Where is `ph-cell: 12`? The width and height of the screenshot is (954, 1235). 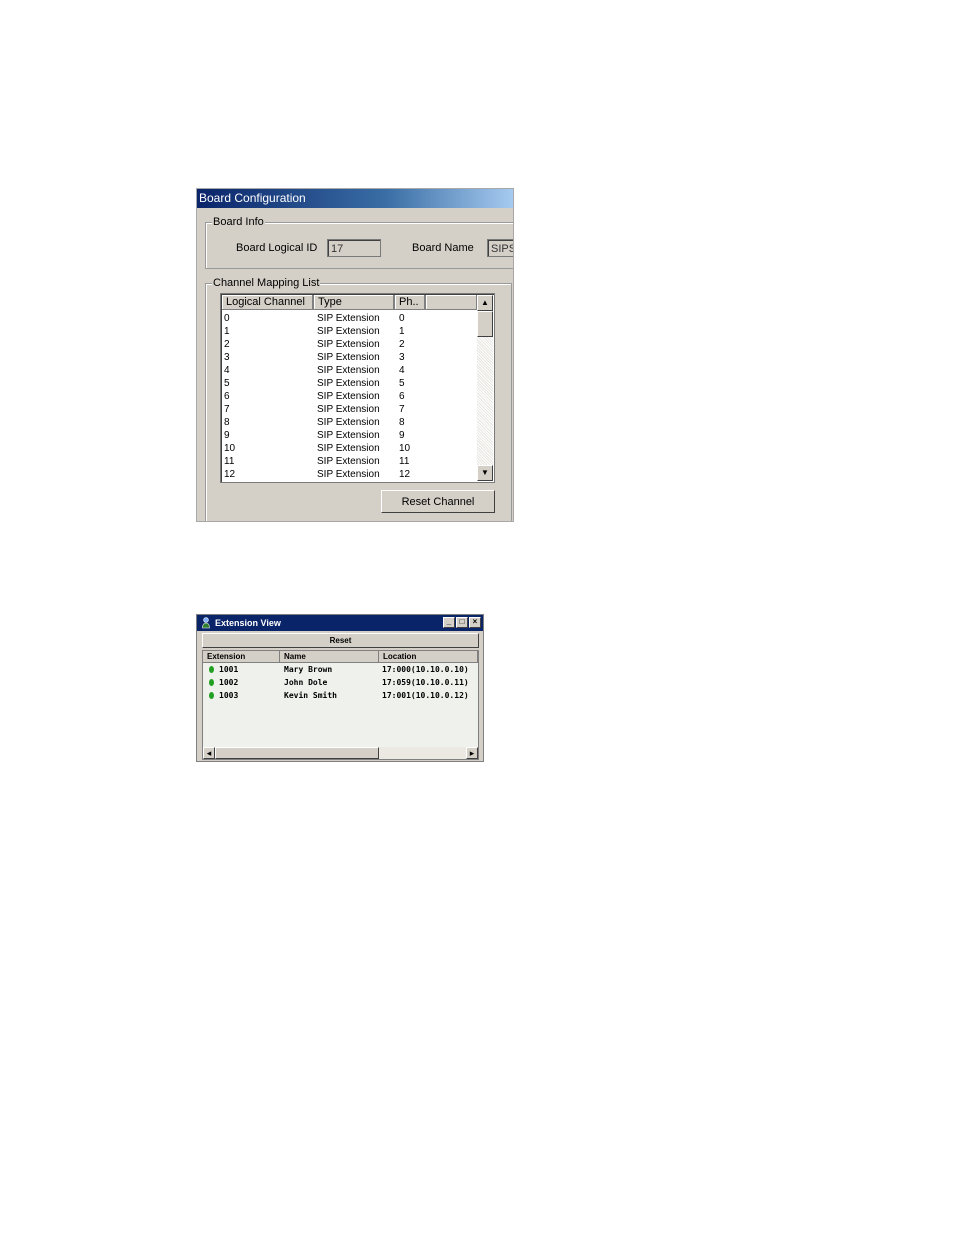
ph-cell: 12 is located at coordinates (405, 474).